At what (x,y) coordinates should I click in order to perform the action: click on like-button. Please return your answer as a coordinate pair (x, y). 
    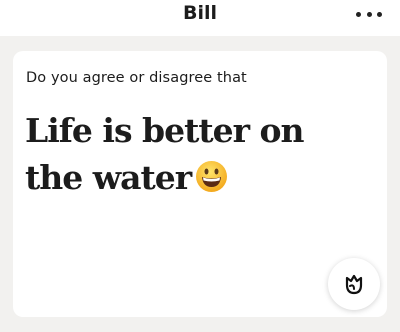
    Looking at the image, I should click on (354, 284).